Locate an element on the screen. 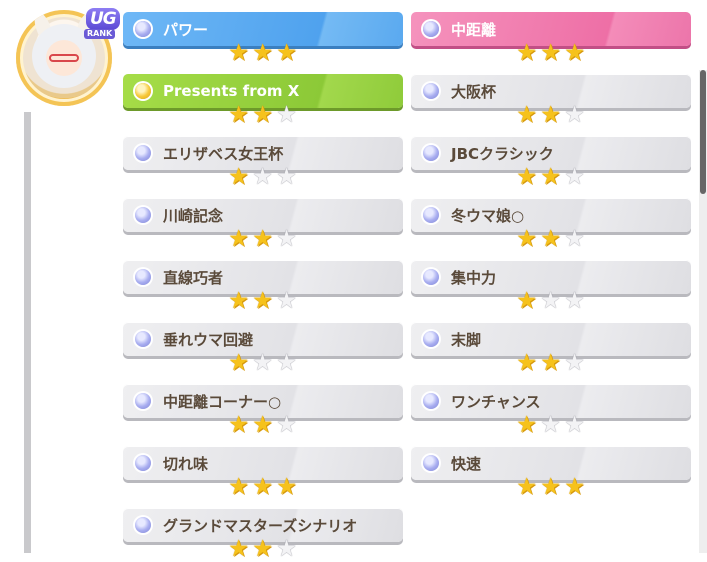  skill-name: 垂れウマ回避 is located at coordinates (208, 339).